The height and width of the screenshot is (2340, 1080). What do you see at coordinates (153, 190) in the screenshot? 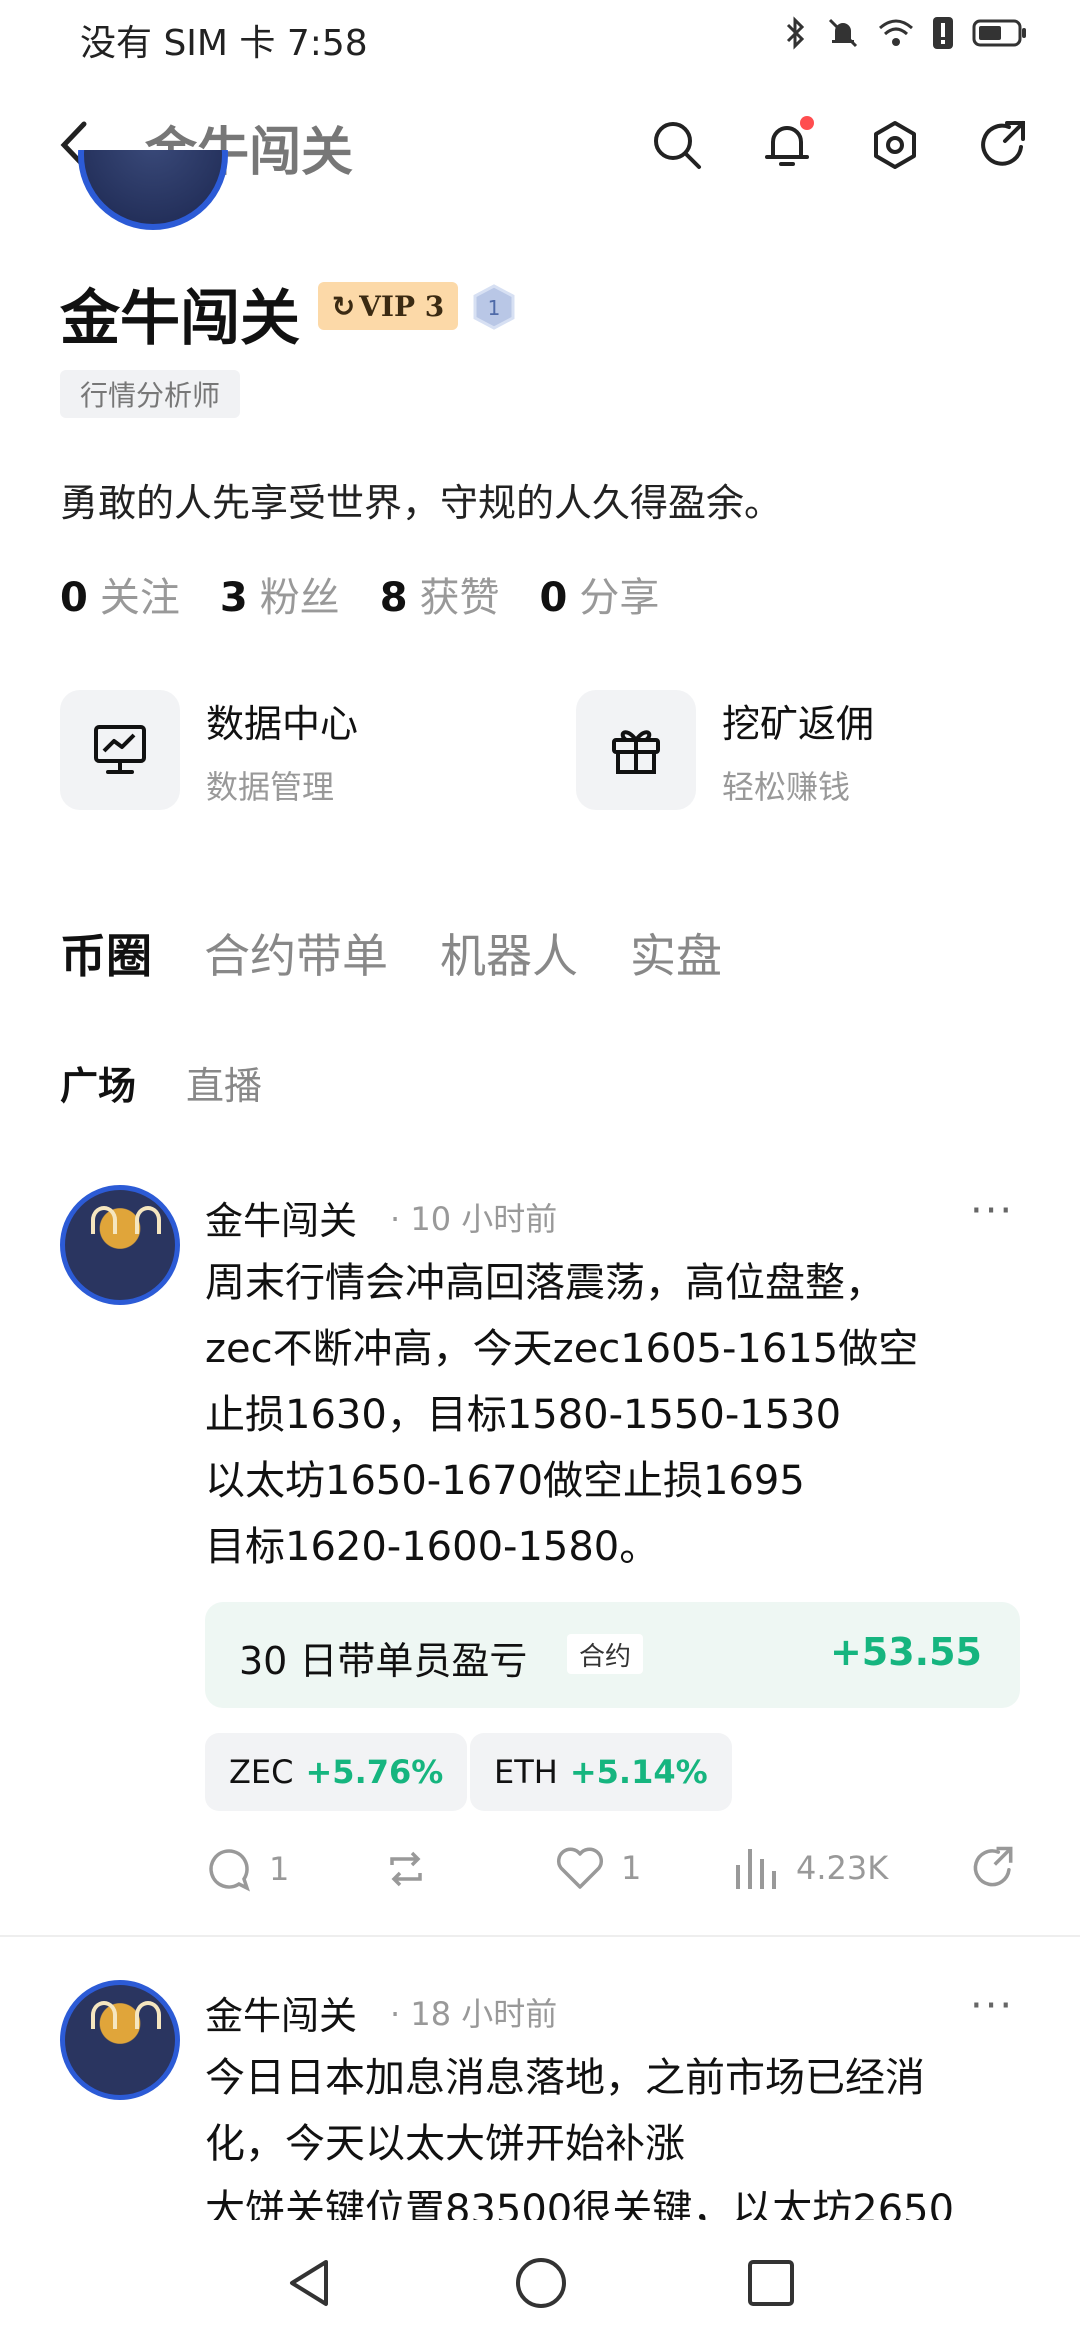
I see `profile-avatar` at bounding box center [153, 190].